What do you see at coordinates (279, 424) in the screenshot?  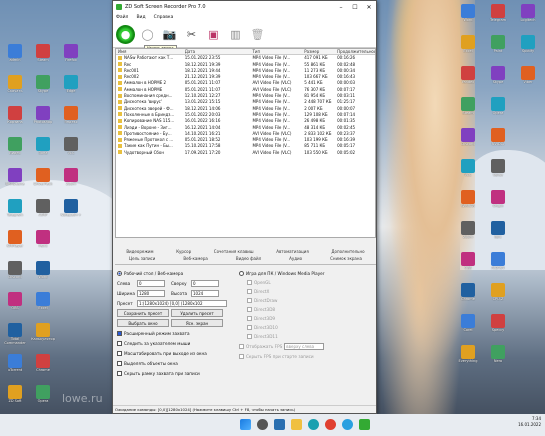 I see `widgets-icon` at bounding box center [279, 424].